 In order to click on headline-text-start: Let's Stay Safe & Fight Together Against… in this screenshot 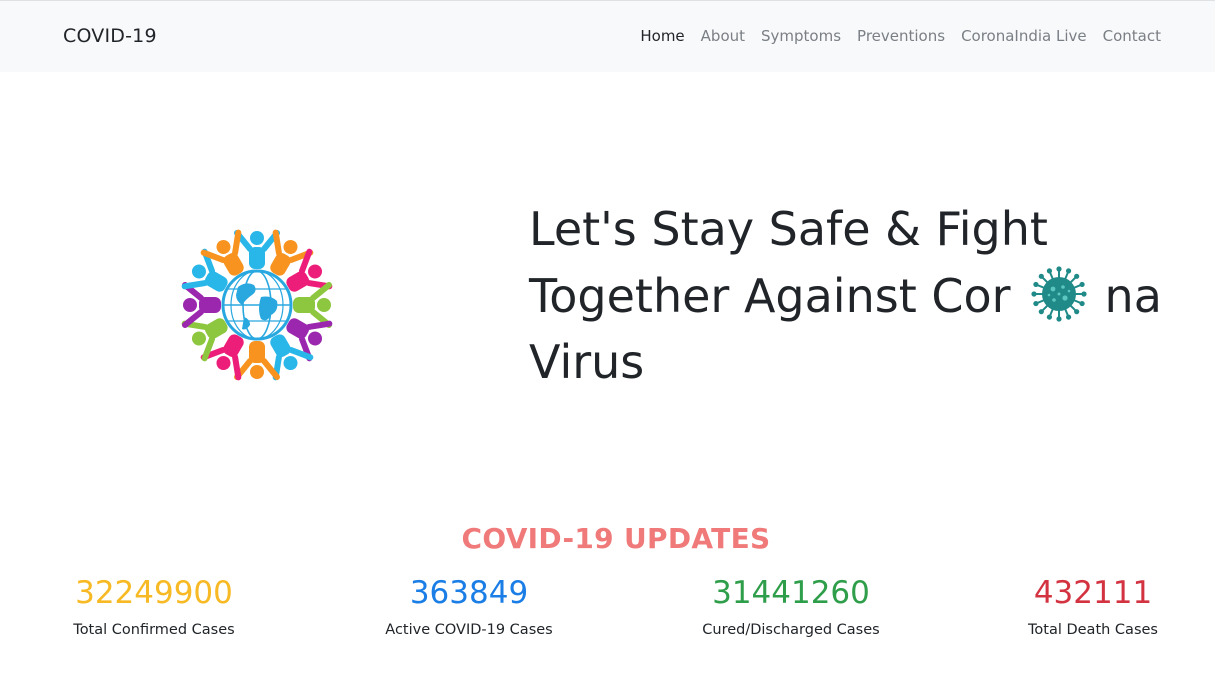, I will do `click(788, 262)`.